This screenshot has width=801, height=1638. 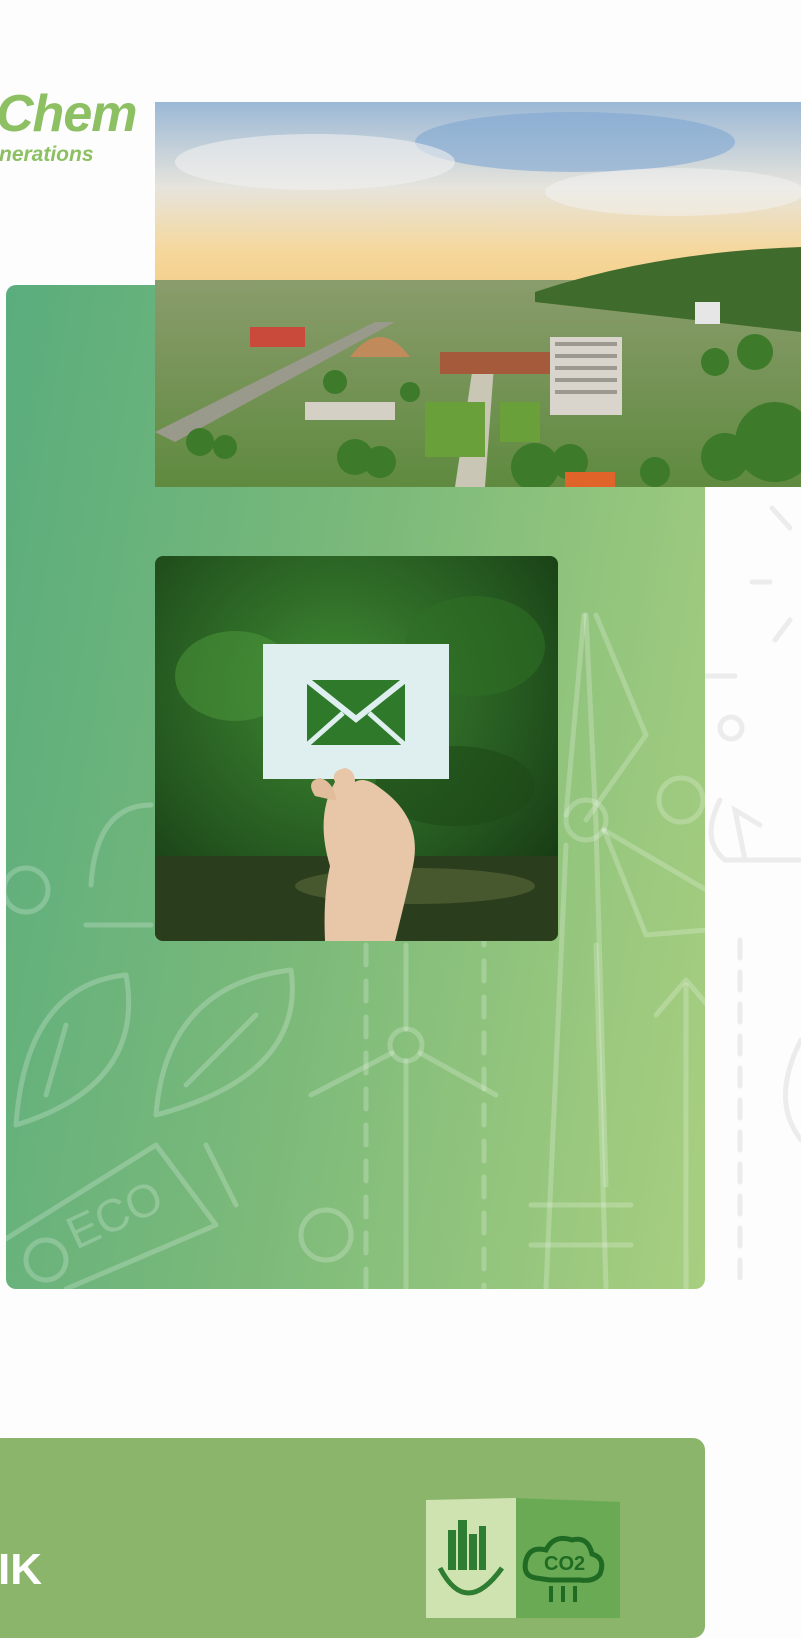 I want to click on right-decor-icons, so click(x=745, y=892).